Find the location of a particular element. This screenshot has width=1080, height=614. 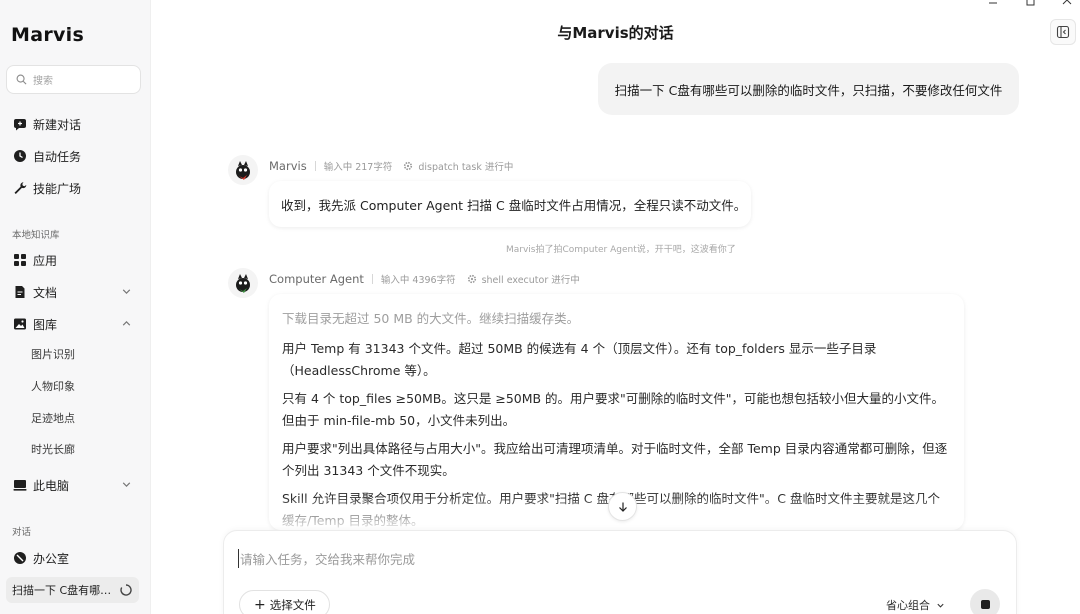

task-status: dispatch task 进行中 is located at coordinates (466, 167).